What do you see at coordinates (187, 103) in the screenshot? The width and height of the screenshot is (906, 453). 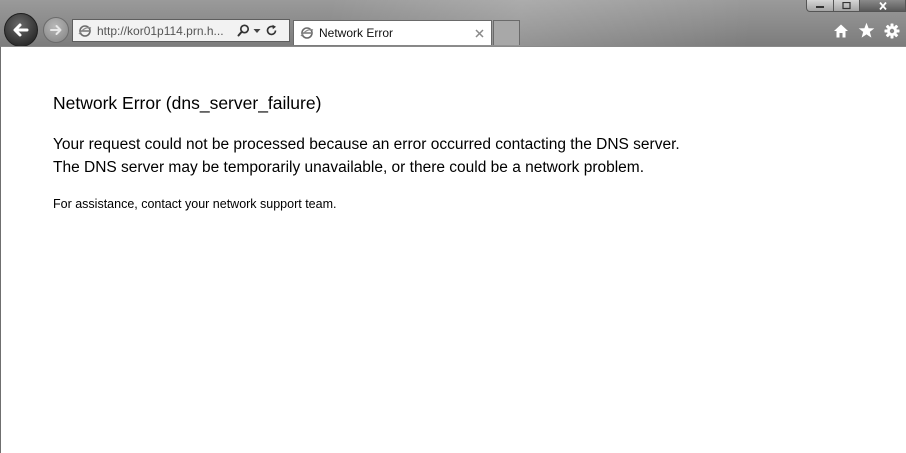 I see `page-title: Network Error (dns_server_failure)` at bounding box center [187, 103].